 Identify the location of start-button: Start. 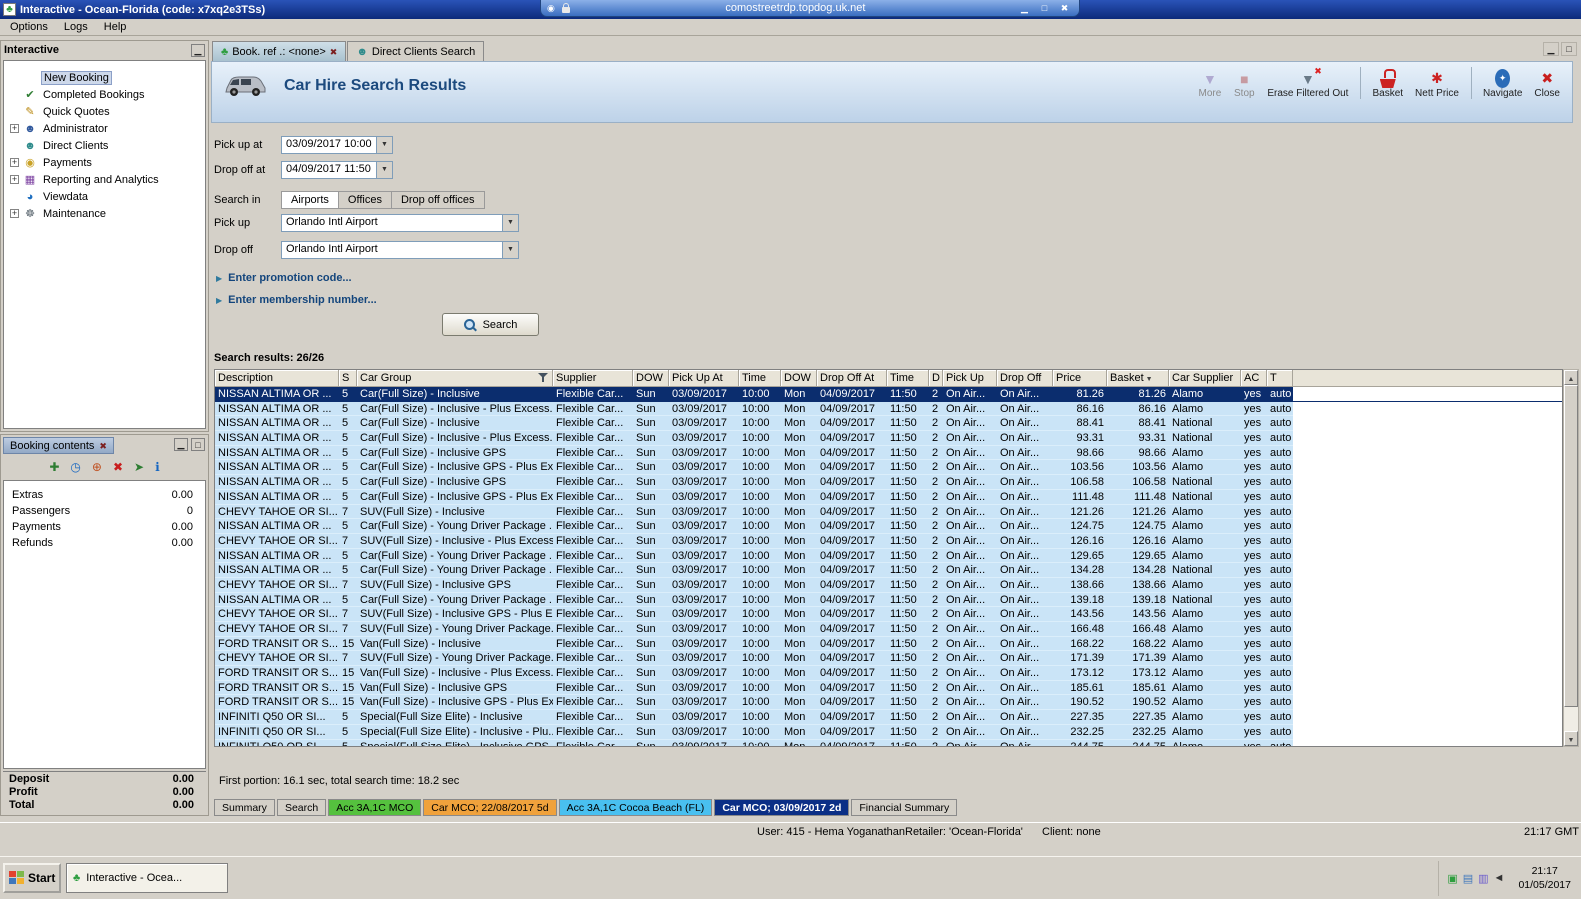
(32, 878).